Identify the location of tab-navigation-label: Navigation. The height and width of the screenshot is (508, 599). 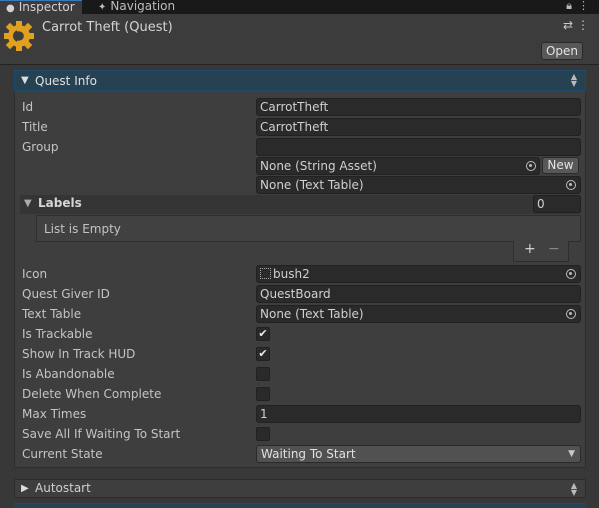
(143, 6).